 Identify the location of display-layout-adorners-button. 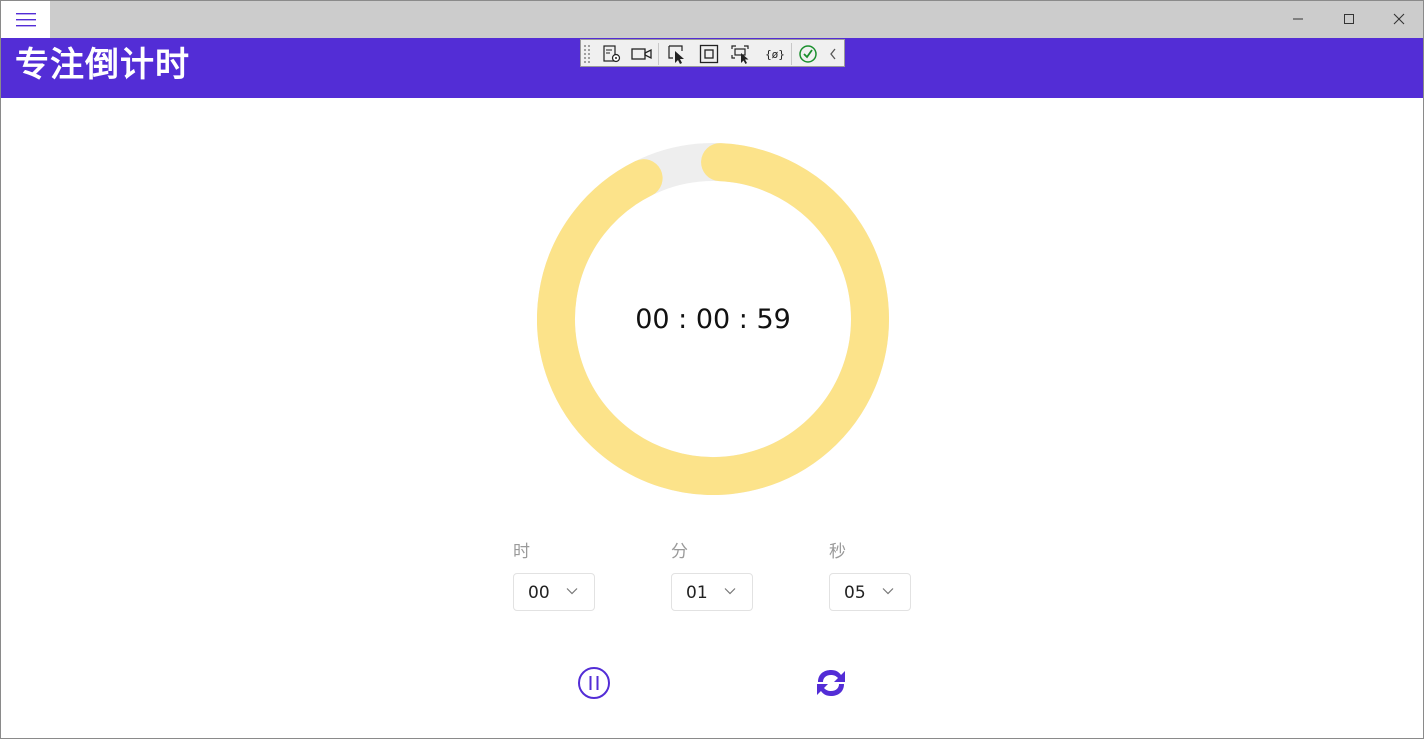
(709, 54).